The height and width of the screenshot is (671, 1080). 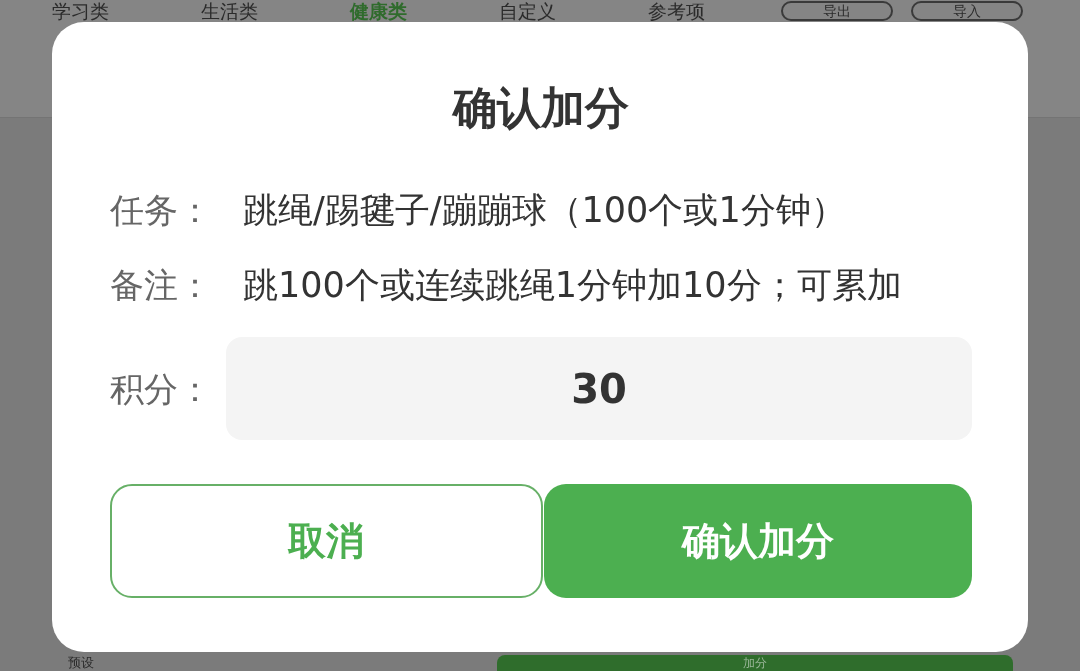 I want to click on field-label: 备注：, so click(x=161, y=285).